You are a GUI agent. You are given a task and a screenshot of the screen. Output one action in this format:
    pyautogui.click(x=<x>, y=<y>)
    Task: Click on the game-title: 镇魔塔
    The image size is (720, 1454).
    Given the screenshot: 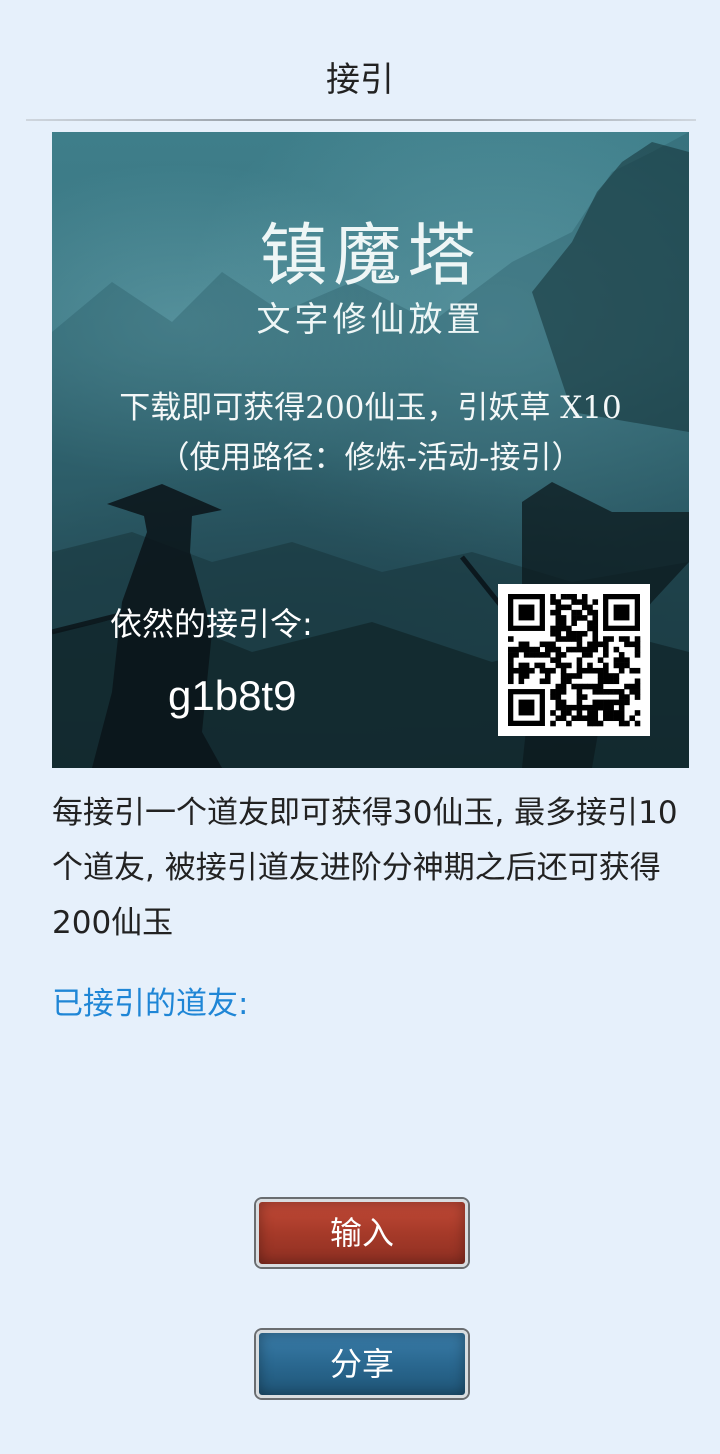 What is the action you would take?
    pyautogui.click(x=370, y=256)
    